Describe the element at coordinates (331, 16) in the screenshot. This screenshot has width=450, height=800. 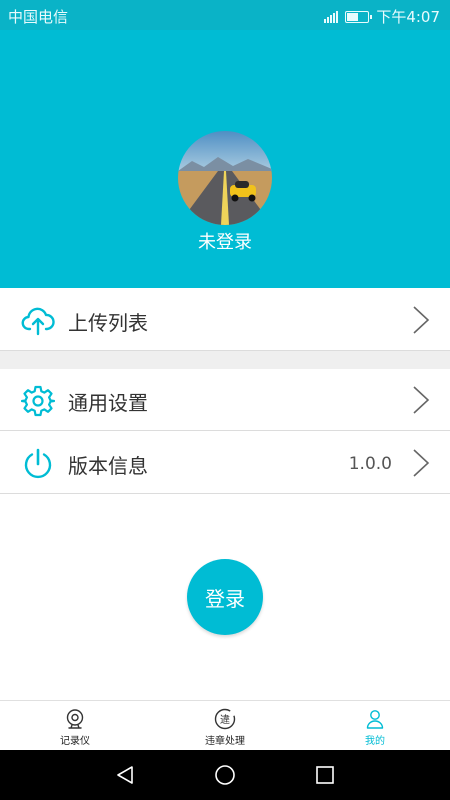
I see `signal-icon` at that location.